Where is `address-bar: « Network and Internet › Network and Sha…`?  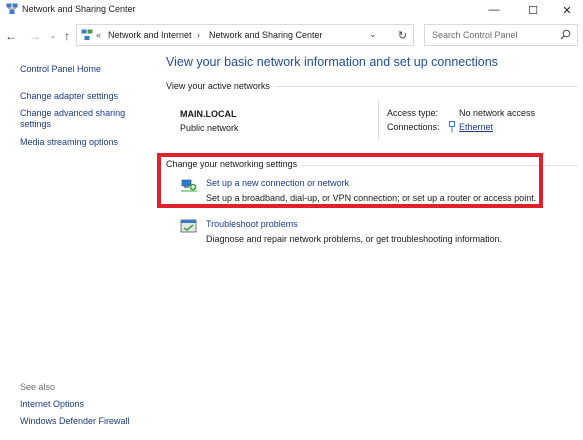
address-bar: « Network and Internet › Network and Sha… is located at coordinates (245, 35).